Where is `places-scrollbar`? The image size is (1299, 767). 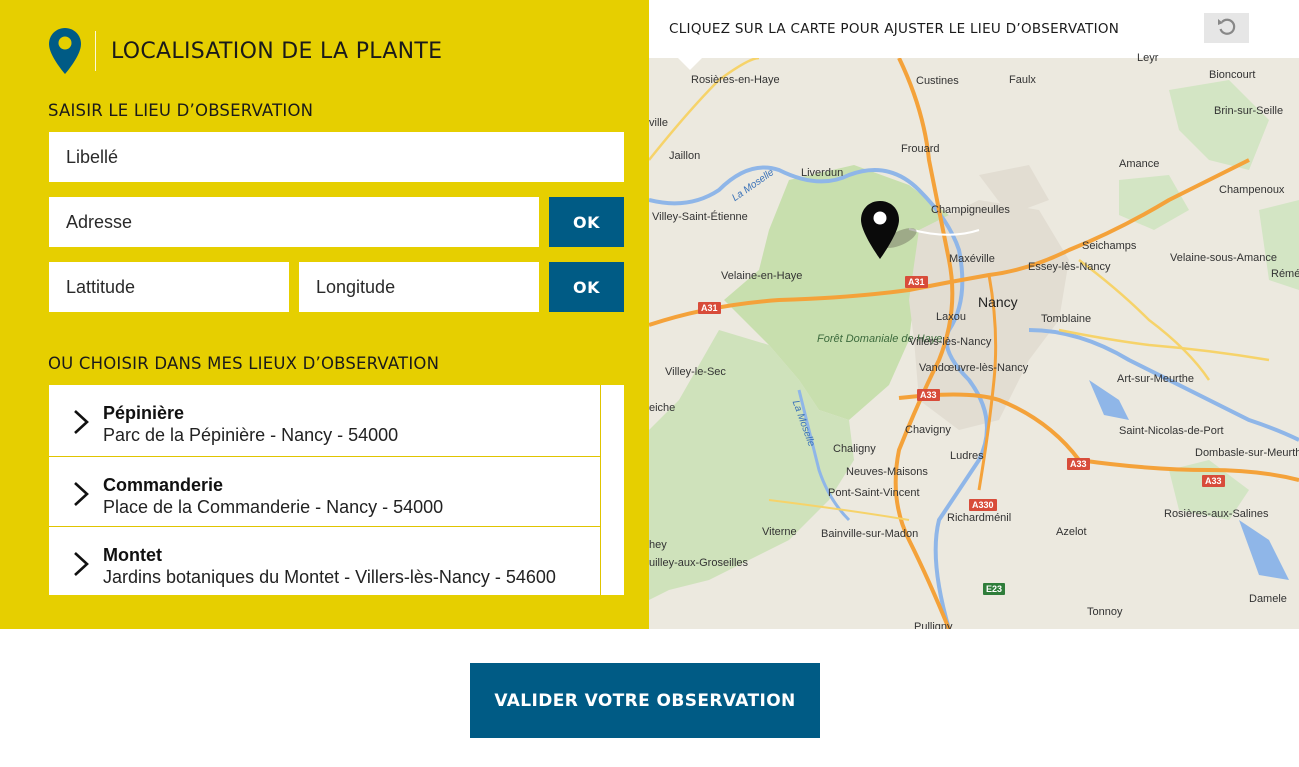 places-scrollbar is located at coordinates (613, 490).